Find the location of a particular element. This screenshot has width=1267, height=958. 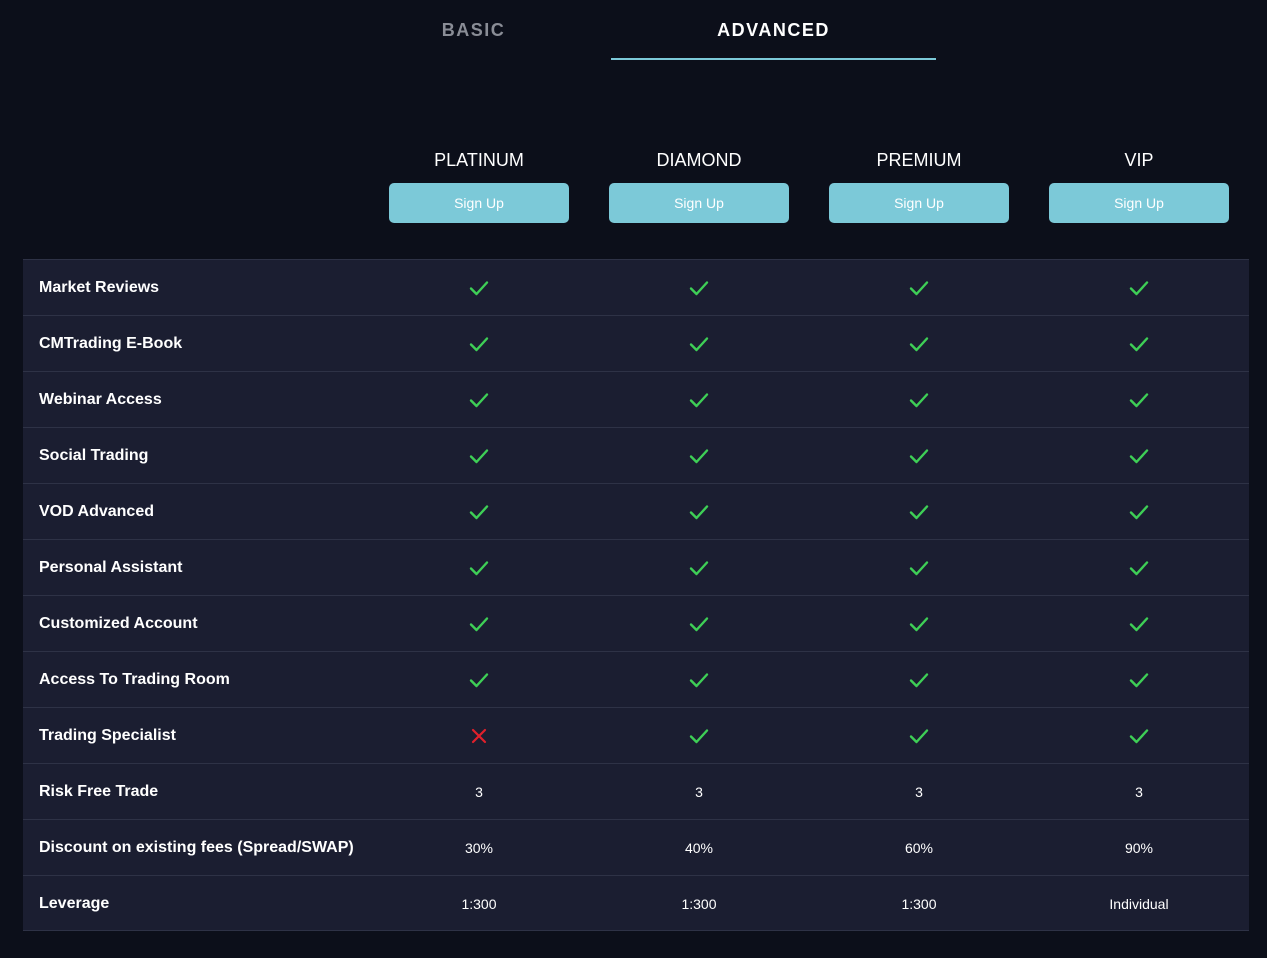

table-row: Webinar Access is located at coordinates (636, 399).